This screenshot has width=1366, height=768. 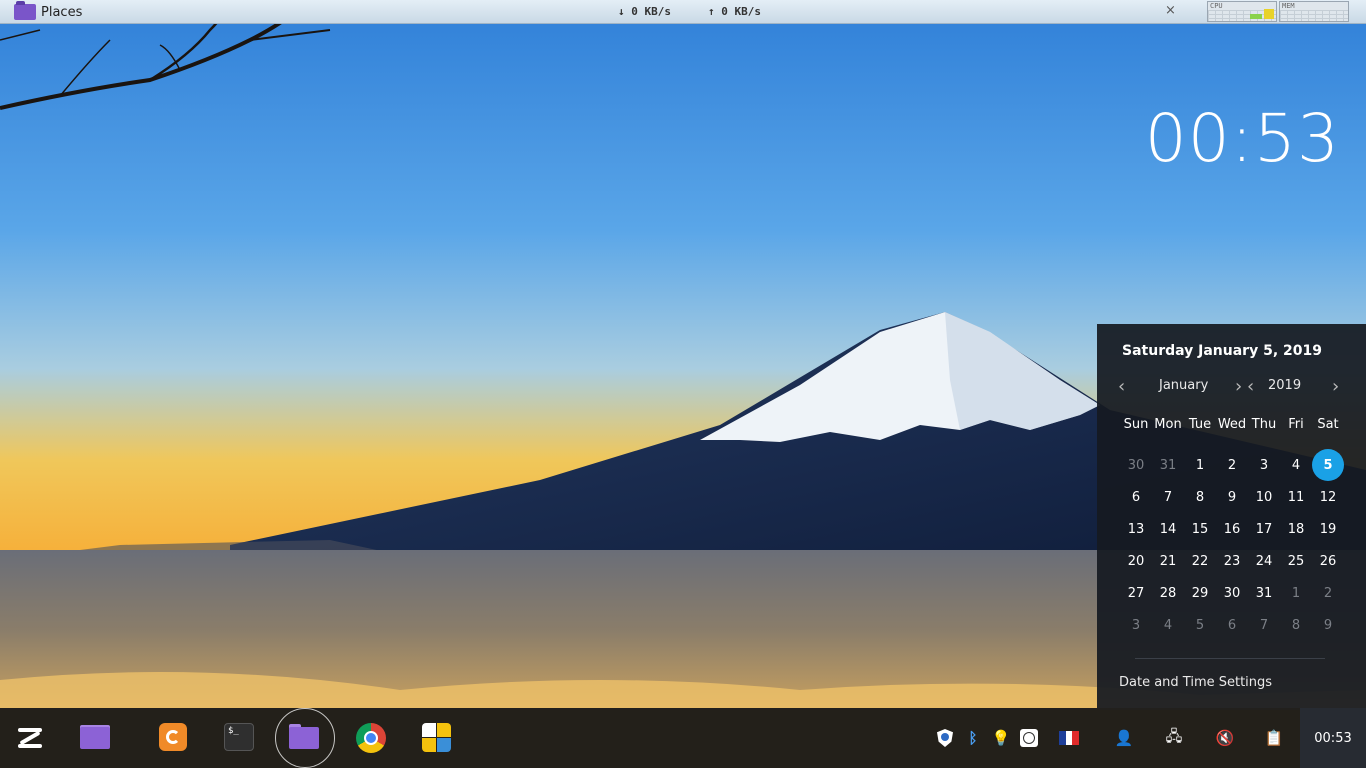 I want to click on calendar-day-number: 31, so click(x=1168, y=465).